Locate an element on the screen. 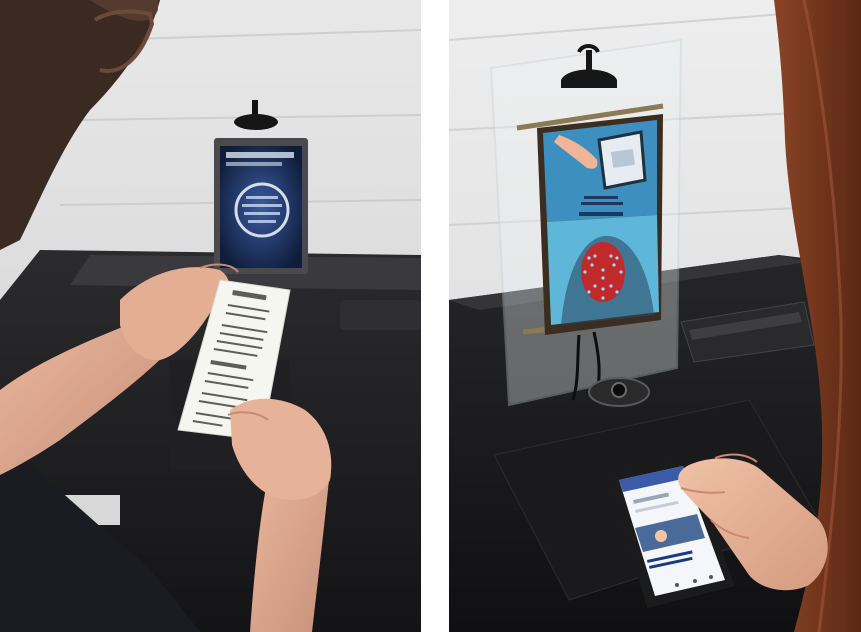  printer-box is located at coordinates (380, 315).